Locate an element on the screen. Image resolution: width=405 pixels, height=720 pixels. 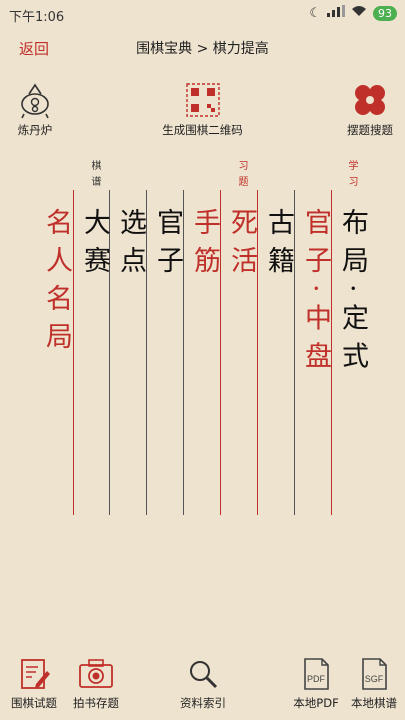
moon-icon: ☾ is located at coordinates (315, 13).